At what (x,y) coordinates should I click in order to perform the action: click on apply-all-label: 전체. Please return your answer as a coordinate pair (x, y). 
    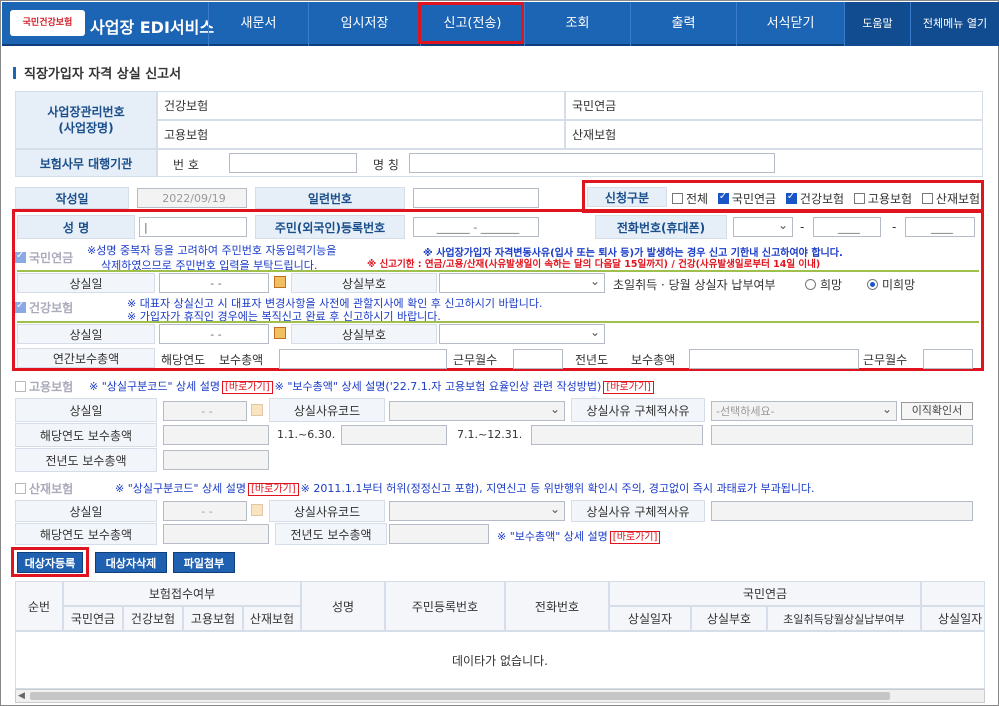
    Looking at the image, I should click on (697, 199).